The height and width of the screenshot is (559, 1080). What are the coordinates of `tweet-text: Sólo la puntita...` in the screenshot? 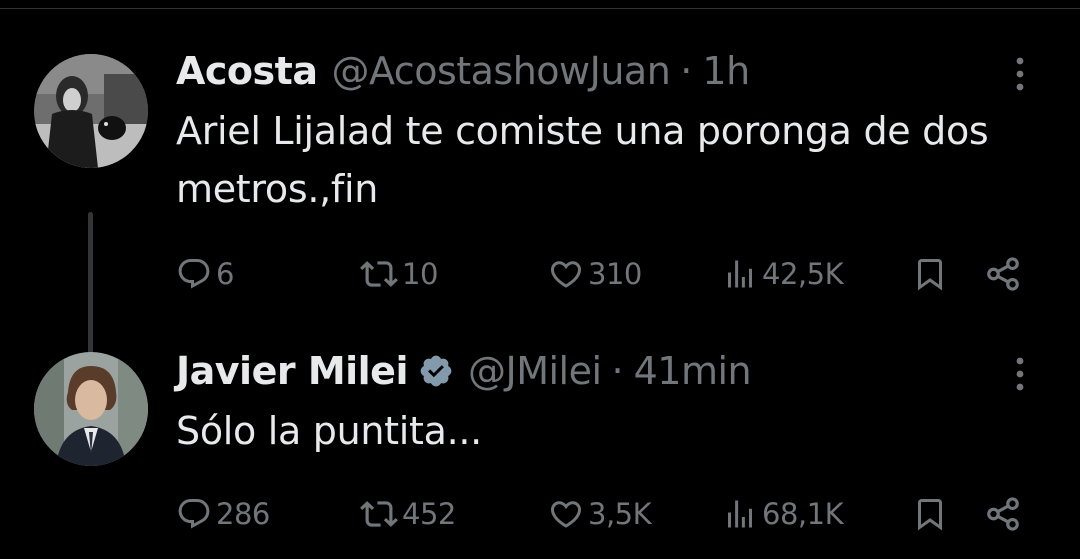 It's located at (329, 431).